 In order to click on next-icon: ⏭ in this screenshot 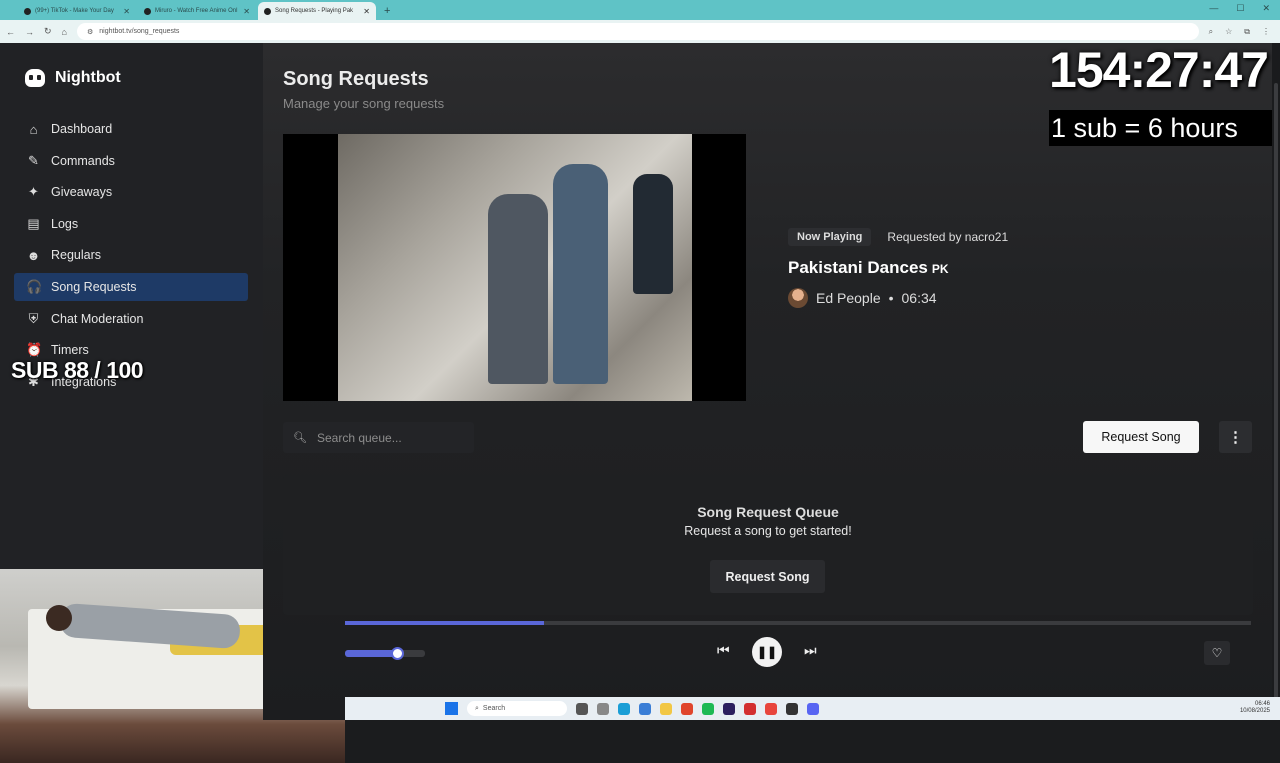, I will do `click(810, 650)`.